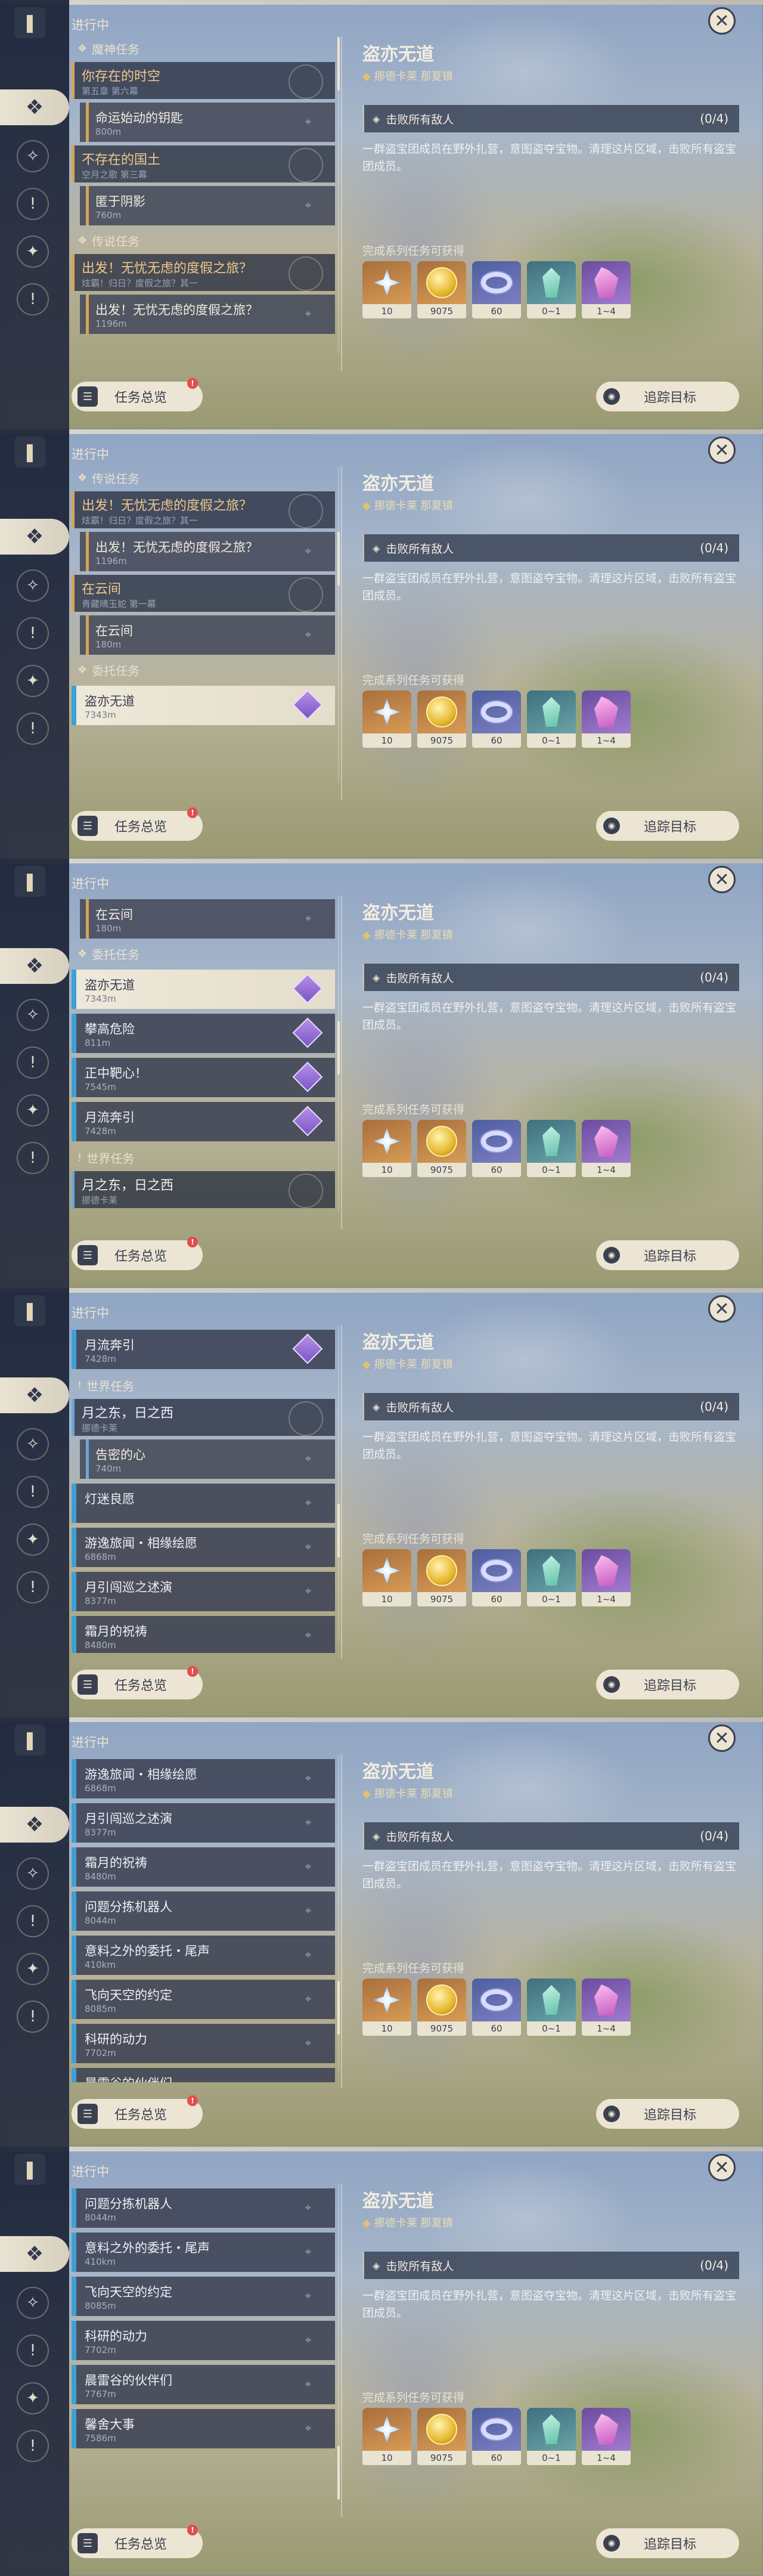  I want to click on quest-row: 馨舍大事 7586m ⌖, so click(203, 2428).